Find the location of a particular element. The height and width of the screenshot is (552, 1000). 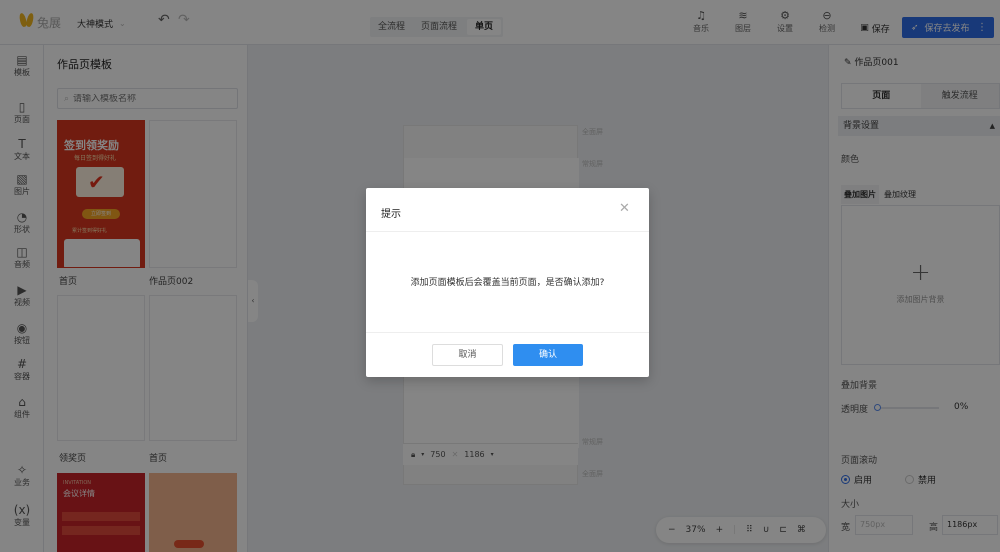

confirm-button: 确认 is located at coordinates (548, 355).